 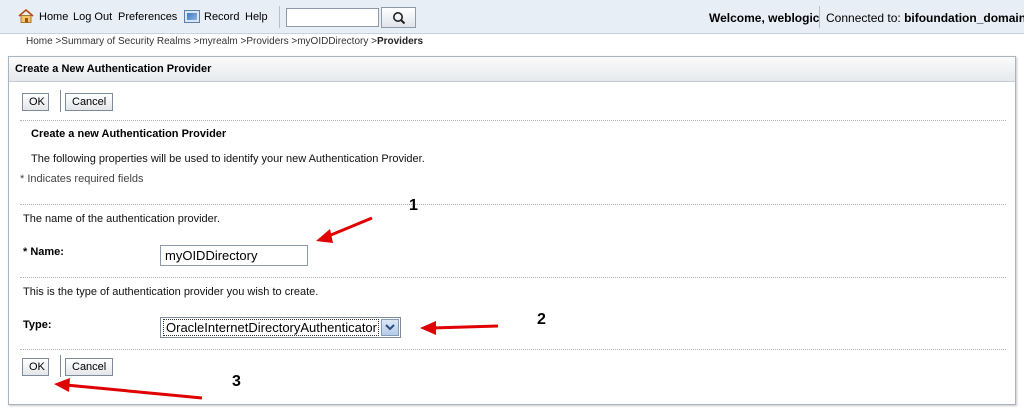 I want to click on annotation-number-1: 1, so click(x=413, y=205).